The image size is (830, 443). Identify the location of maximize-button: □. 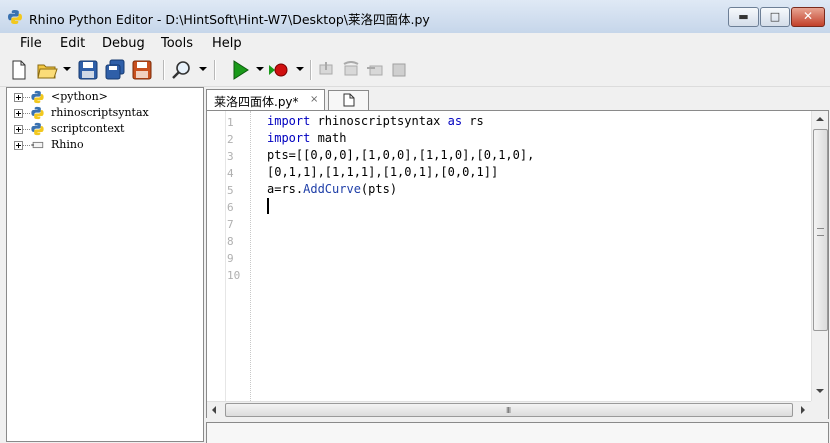
(775, 17).